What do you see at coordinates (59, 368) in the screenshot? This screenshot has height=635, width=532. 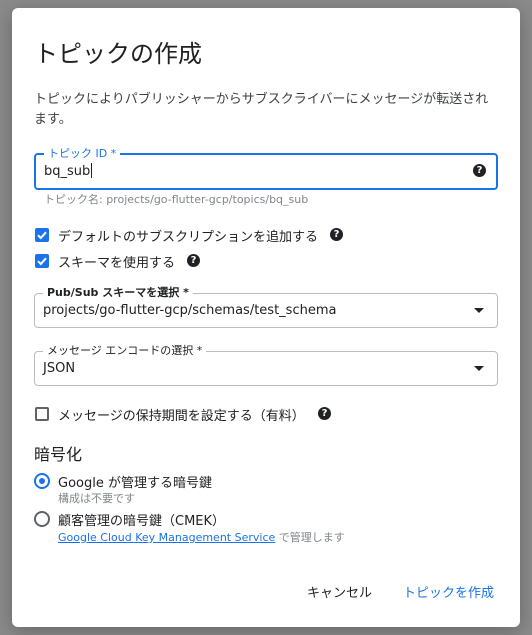 I see `encoding-select-value: JSON` at bounding box center [59, 368].